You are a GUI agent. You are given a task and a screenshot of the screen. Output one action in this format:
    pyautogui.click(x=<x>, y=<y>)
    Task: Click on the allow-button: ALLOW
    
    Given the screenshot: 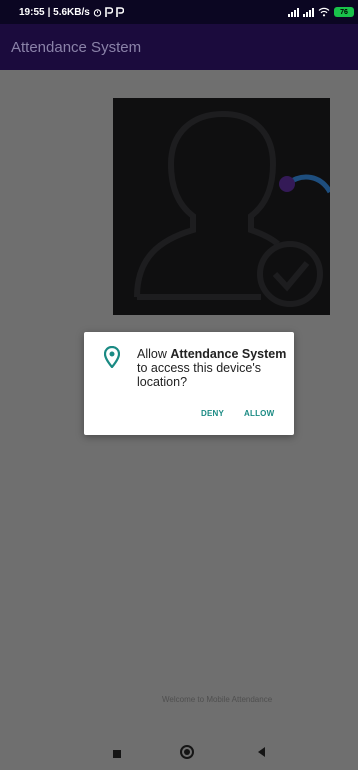 What is the action you would take?
    pyautogui.click(x=259, y=413)
    